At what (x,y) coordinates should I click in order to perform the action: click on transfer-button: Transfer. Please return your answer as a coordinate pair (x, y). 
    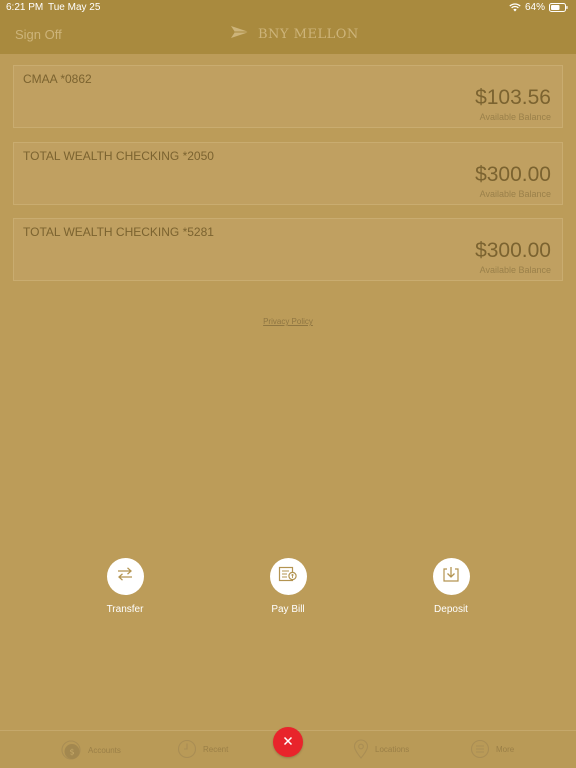
    Looking at the image, I should click on (125, 586).